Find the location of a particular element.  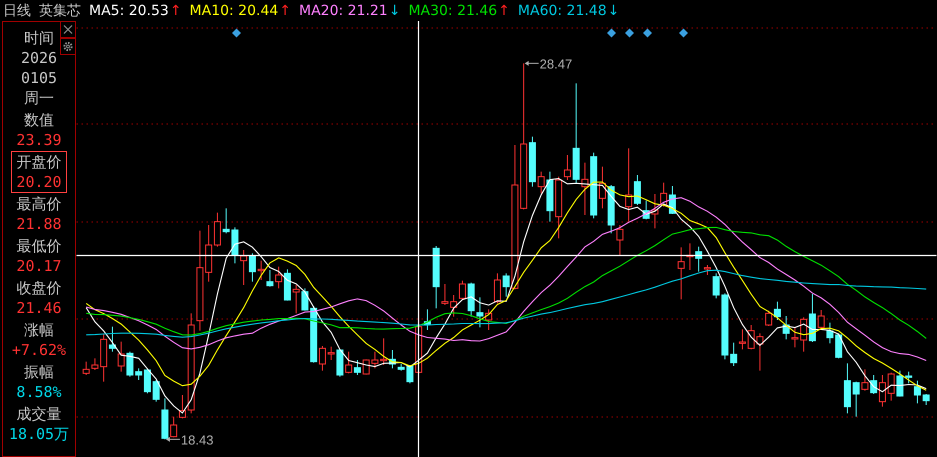

field-label: 涨幅 is located at coordinates (39, 330).